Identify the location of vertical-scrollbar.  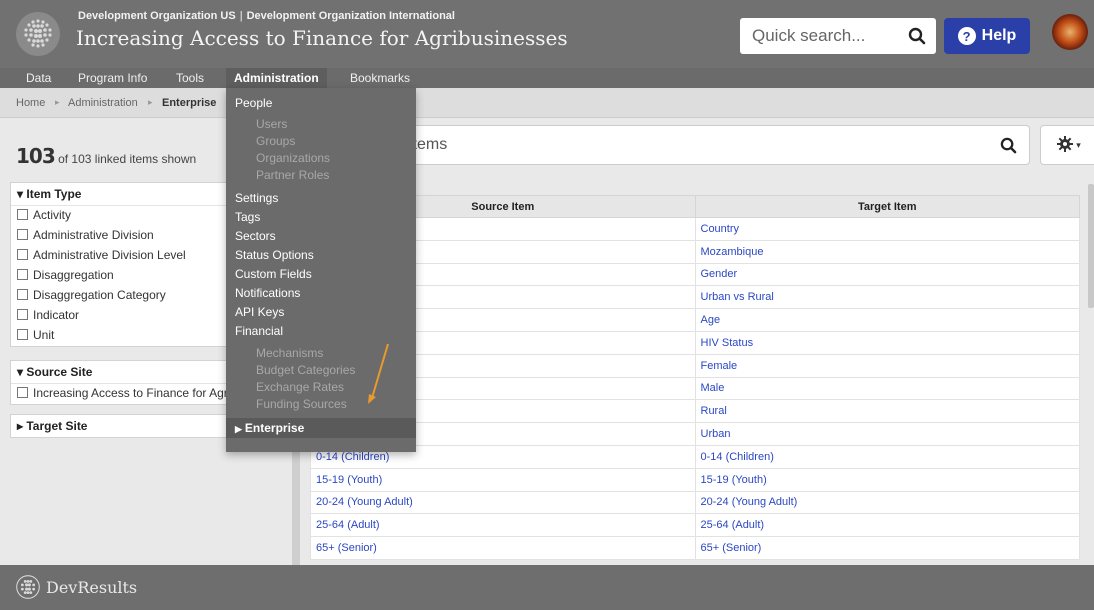
(1091, 246).